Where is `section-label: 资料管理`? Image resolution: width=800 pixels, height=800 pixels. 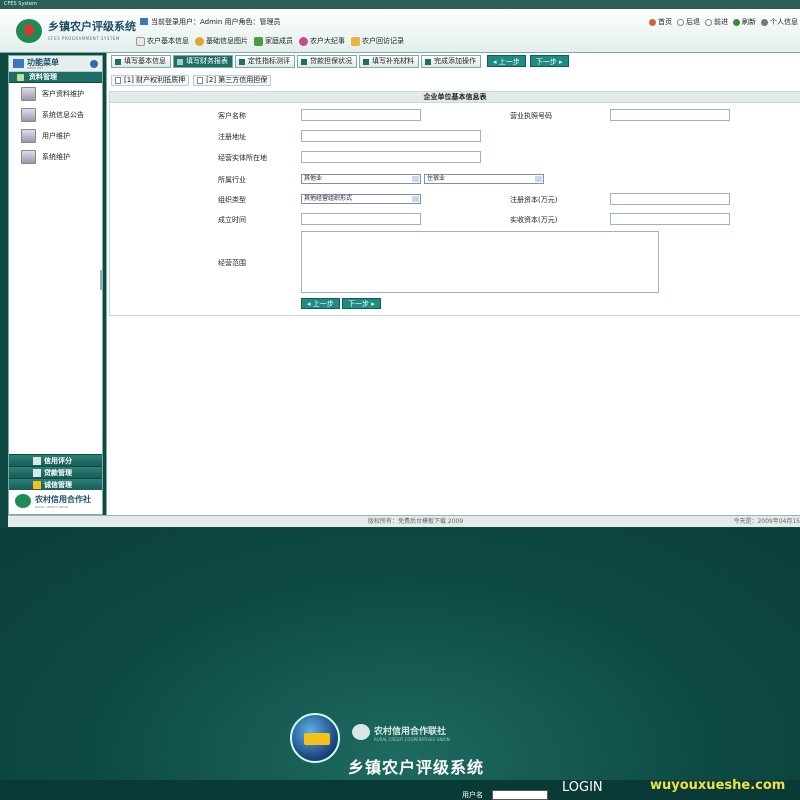 section-label: 资料管理 is located at coordinates (43, 77).